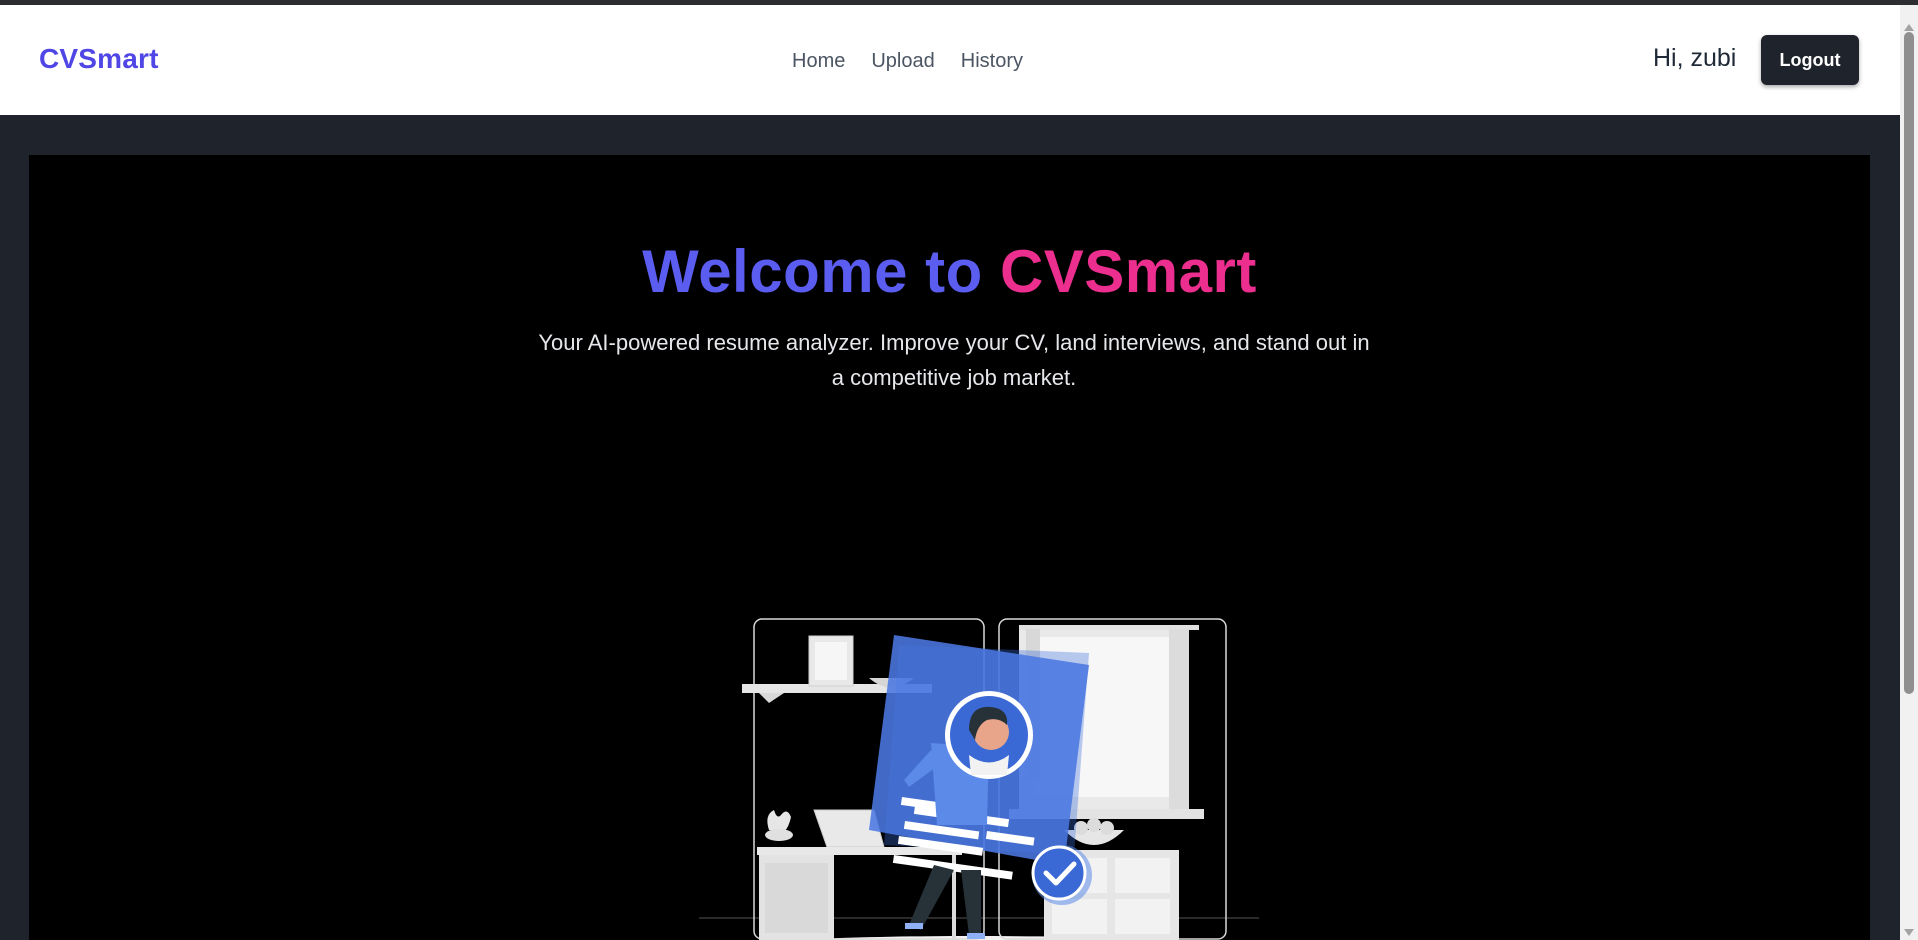  I want to click on brand-logo: CVSmart, so click(99, 59).